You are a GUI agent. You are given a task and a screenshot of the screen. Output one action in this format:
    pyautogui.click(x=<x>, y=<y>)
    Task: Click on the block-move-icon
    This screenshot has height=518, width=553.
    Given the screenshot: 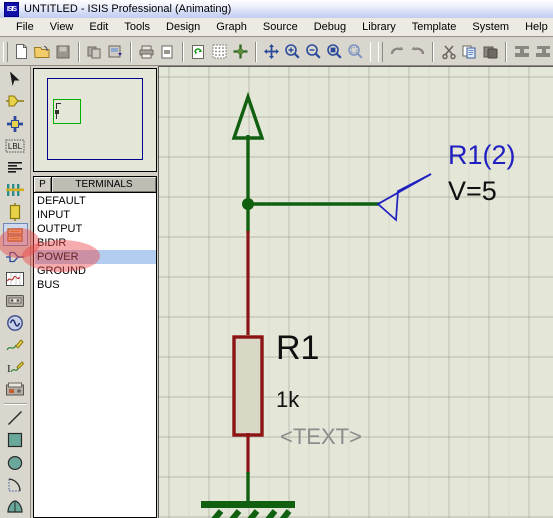 What is the action you would take?
    pyautogui.click(x=542, y=51)
    